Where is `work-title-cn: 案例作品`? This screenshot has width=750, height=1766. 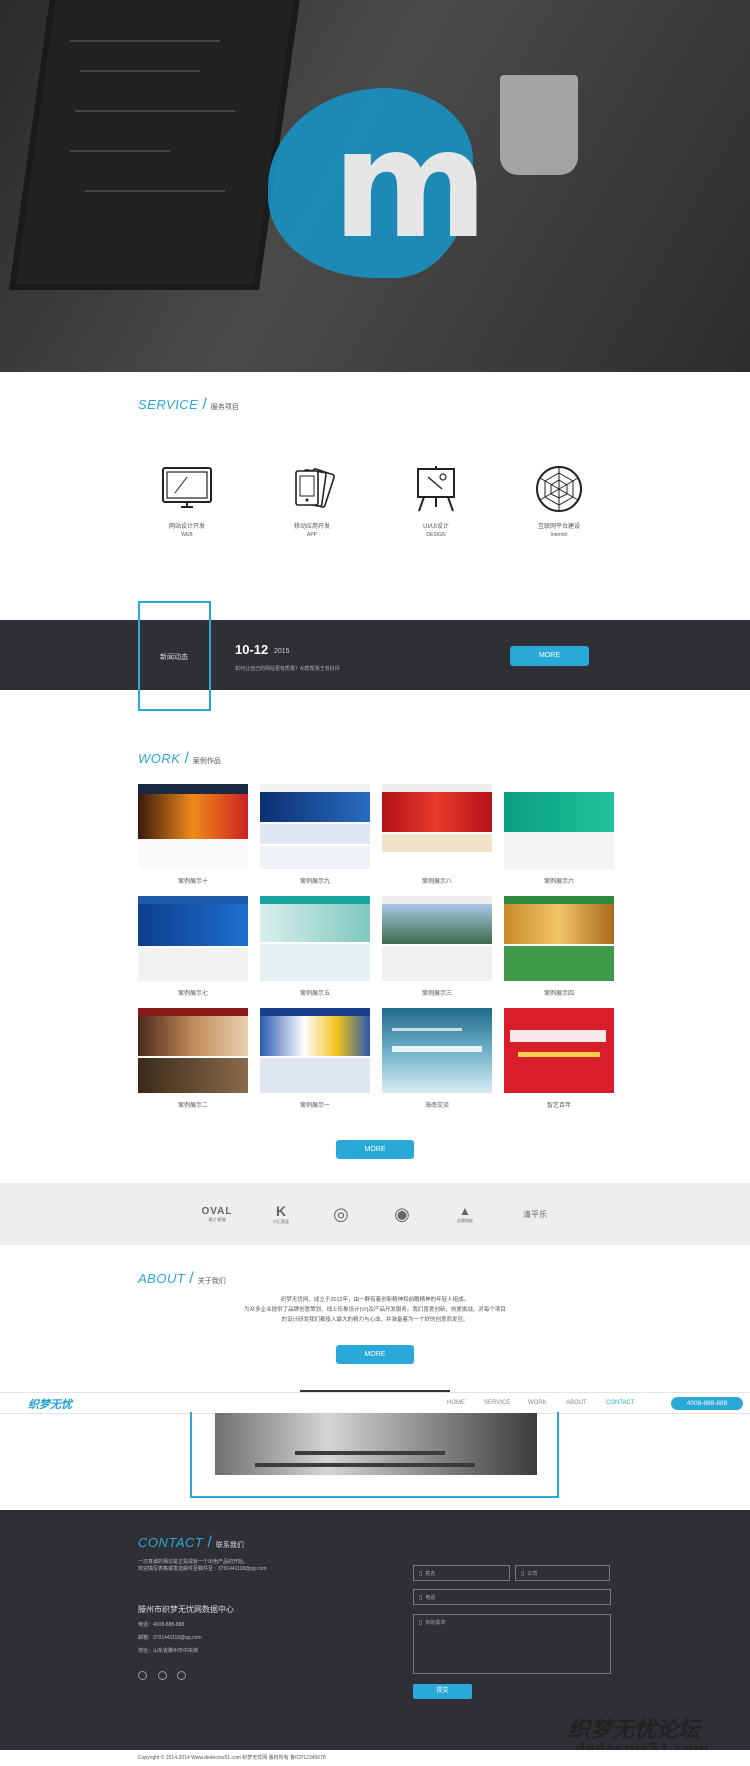 work-title-cn: 案例作品 is located at coordinates (206, 761).